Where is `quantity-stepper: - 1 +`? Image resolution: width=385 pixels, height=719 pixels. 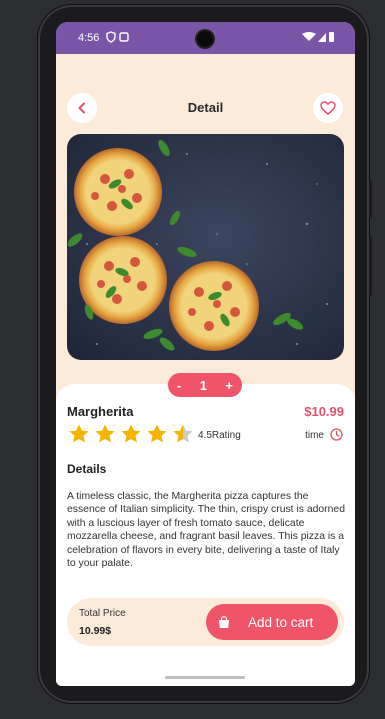 quantity-stepper: - 1 + is located at coordinates (205, 385).